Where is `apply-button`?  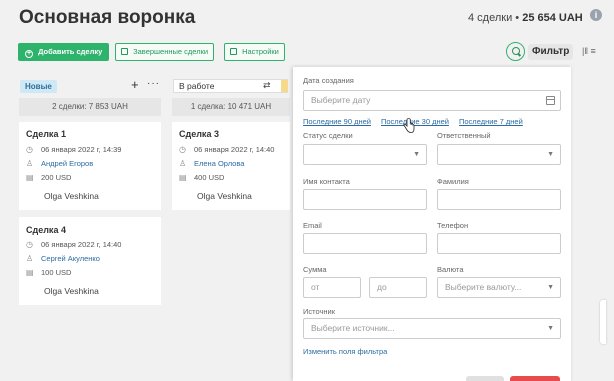
apply-button is located at coordinates (535, 378).